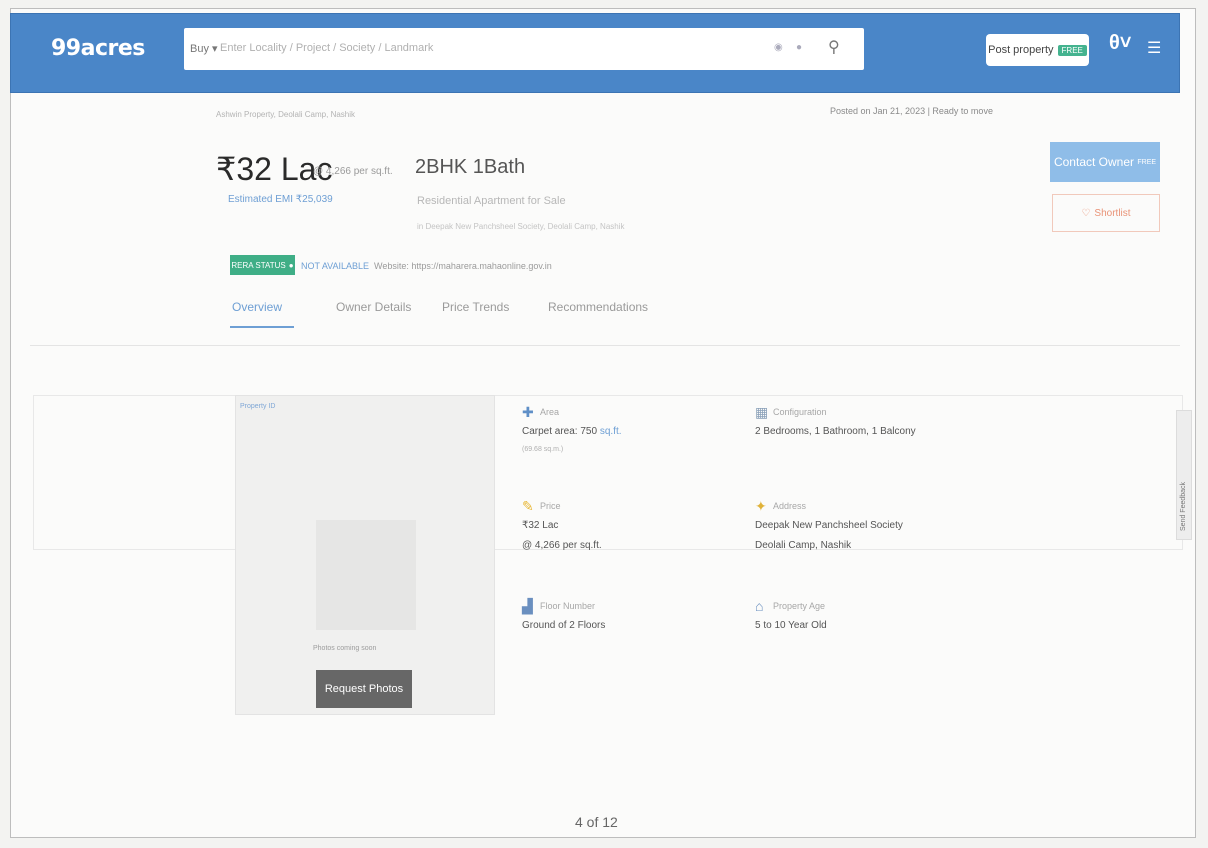 The height and width of the screenshot is (848, 1208). I want to click on price-tag-icon: ✎, so click(528, 506).